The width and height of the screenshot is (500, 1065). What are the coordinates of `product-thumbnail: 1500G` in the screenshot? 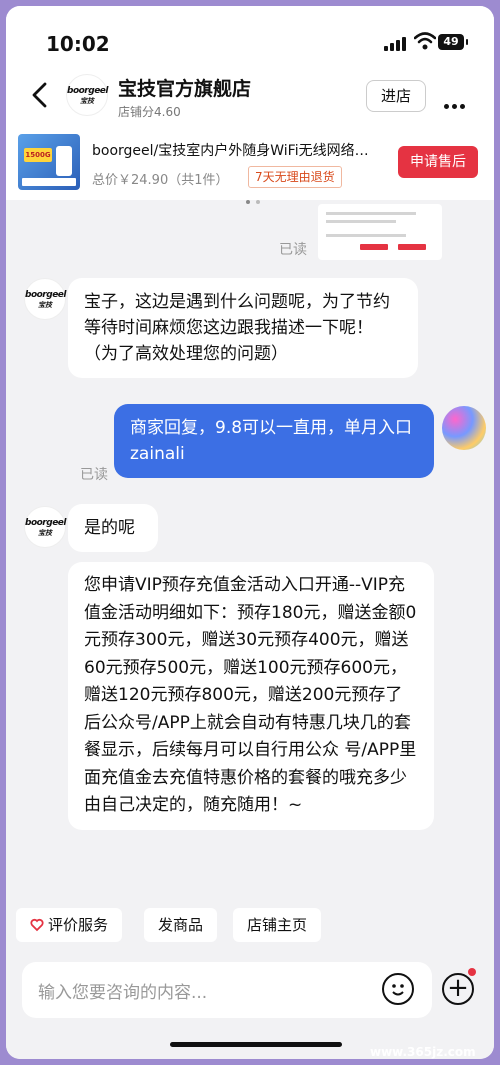 It's located at (49, 162).